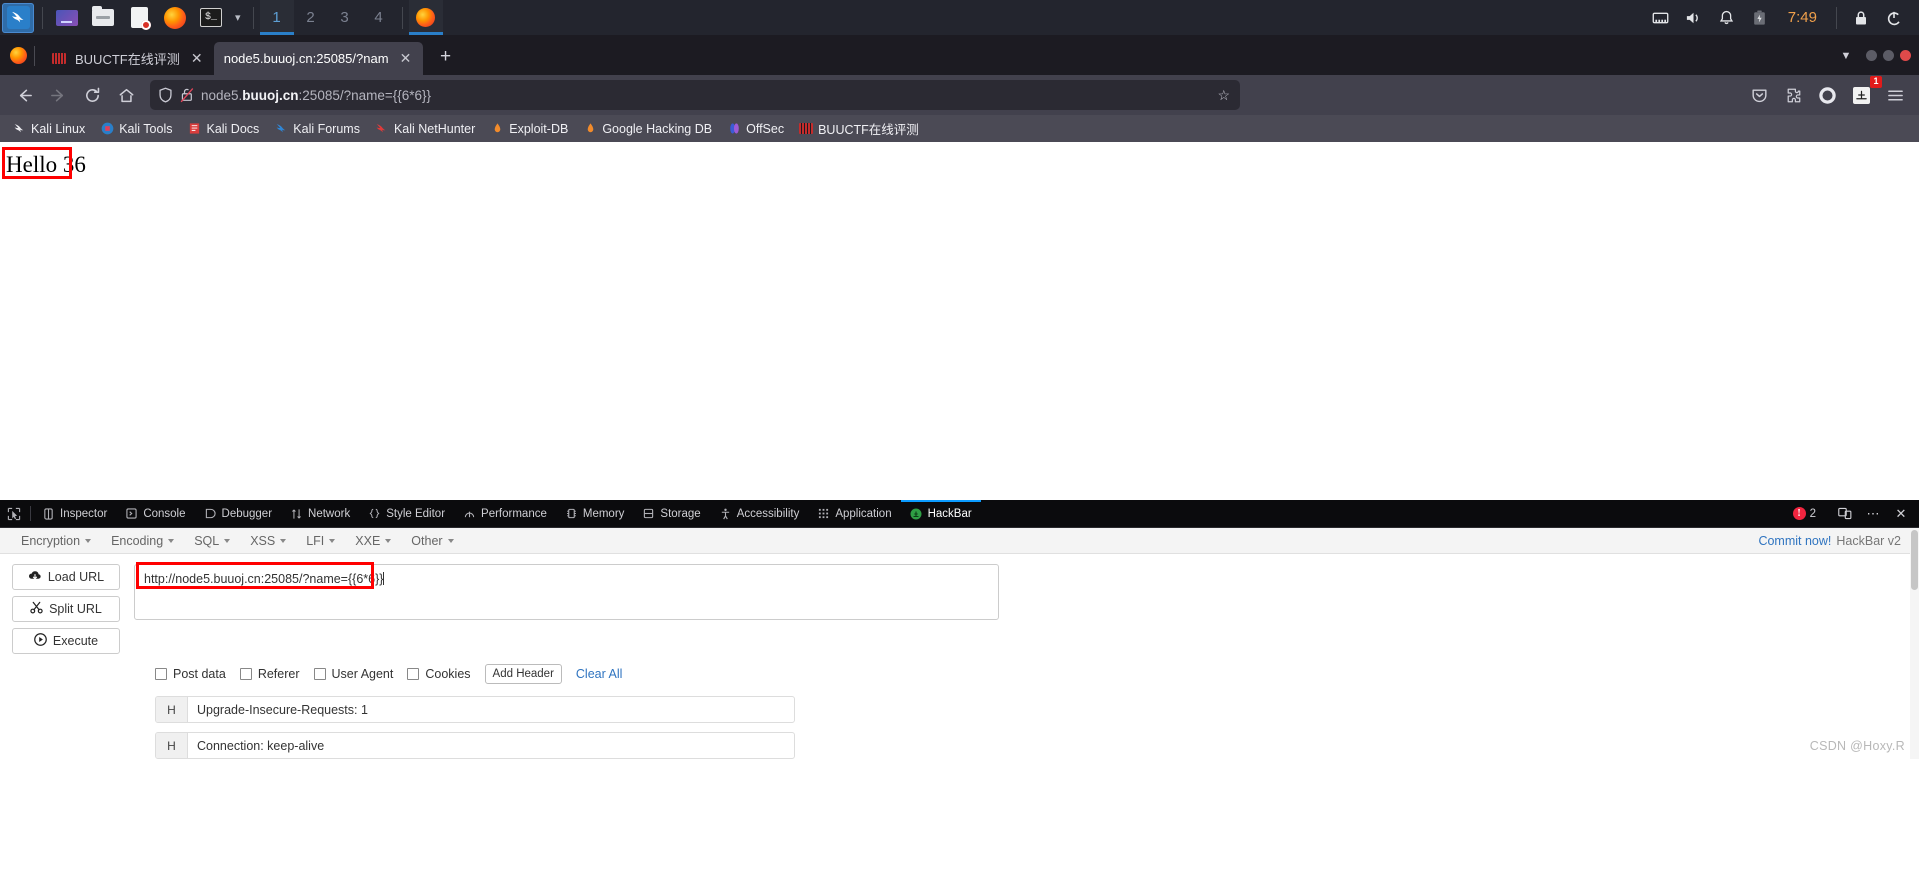 This screenshot has height=879, width=1919. I want to click on window-minimize-button, so click(1871, 55).